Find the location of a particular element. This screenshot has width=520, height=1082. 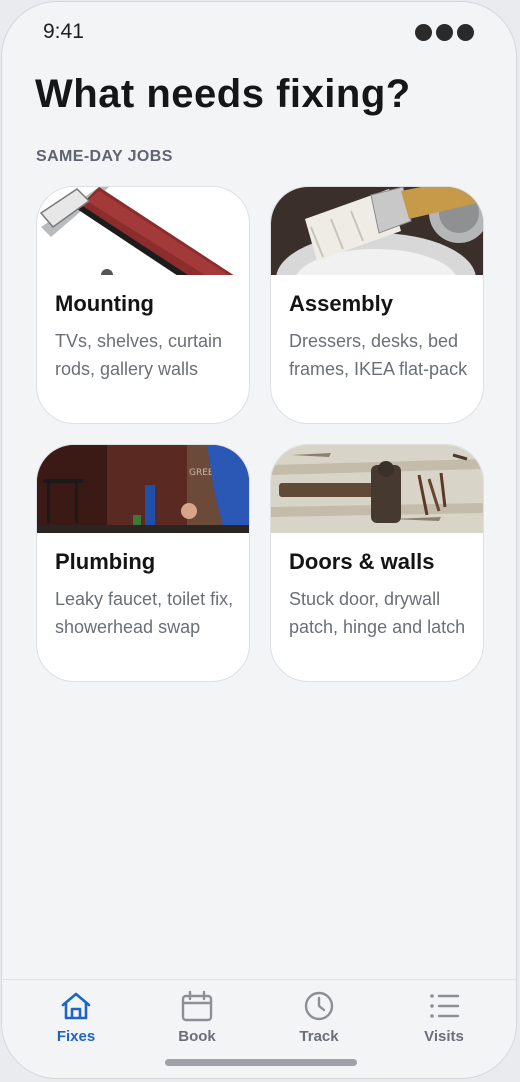

tab-visits: Visits is located at coordinates (444, 1017).